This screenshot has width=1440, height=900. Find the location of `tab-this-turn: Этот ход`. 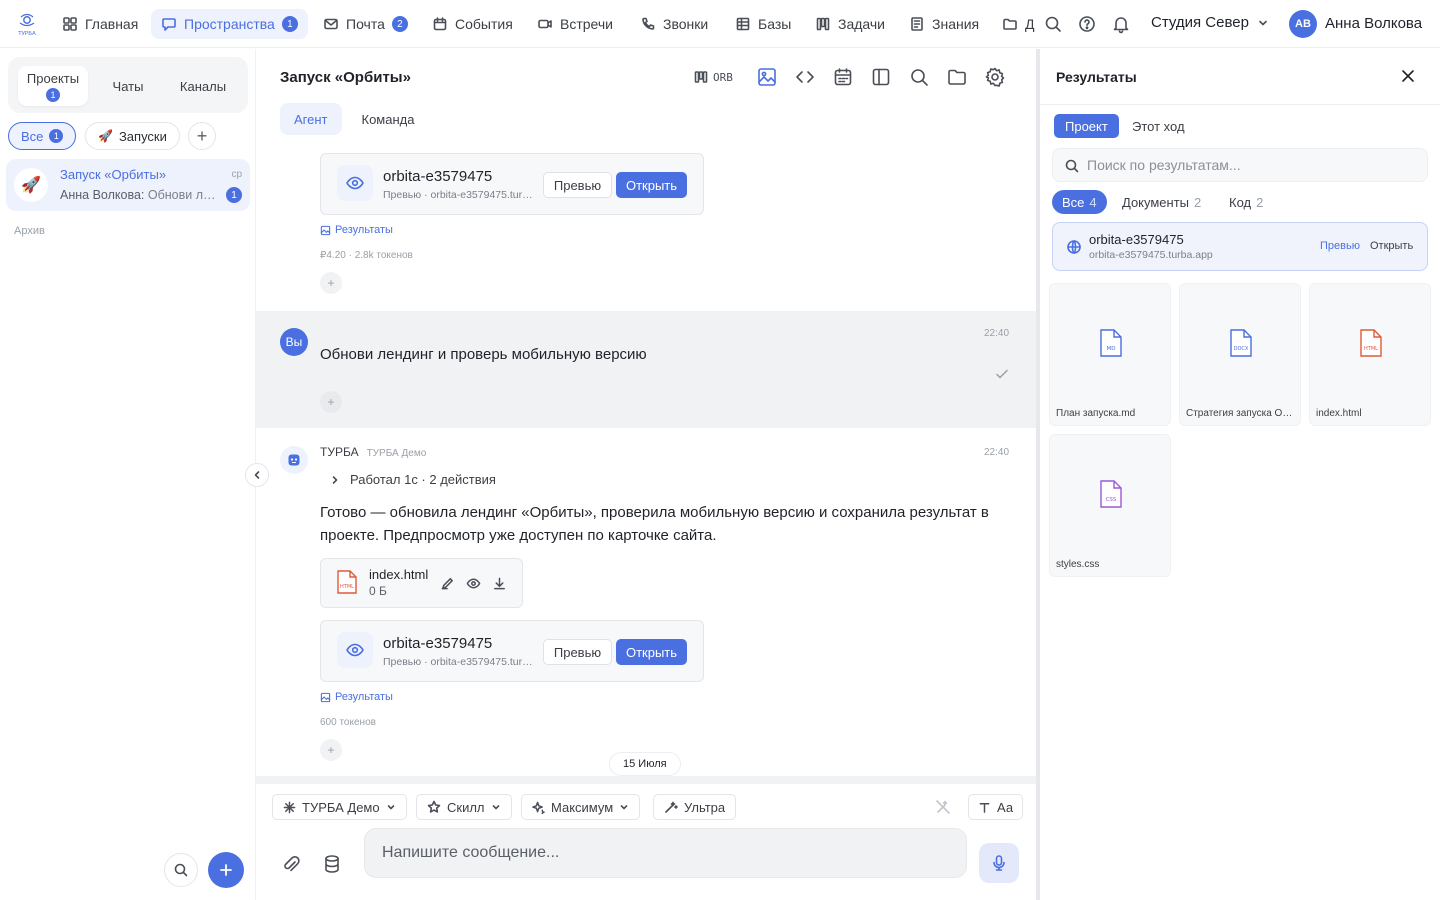

tab-this-turn: Этот ход is located at coordinates (1158, 126).